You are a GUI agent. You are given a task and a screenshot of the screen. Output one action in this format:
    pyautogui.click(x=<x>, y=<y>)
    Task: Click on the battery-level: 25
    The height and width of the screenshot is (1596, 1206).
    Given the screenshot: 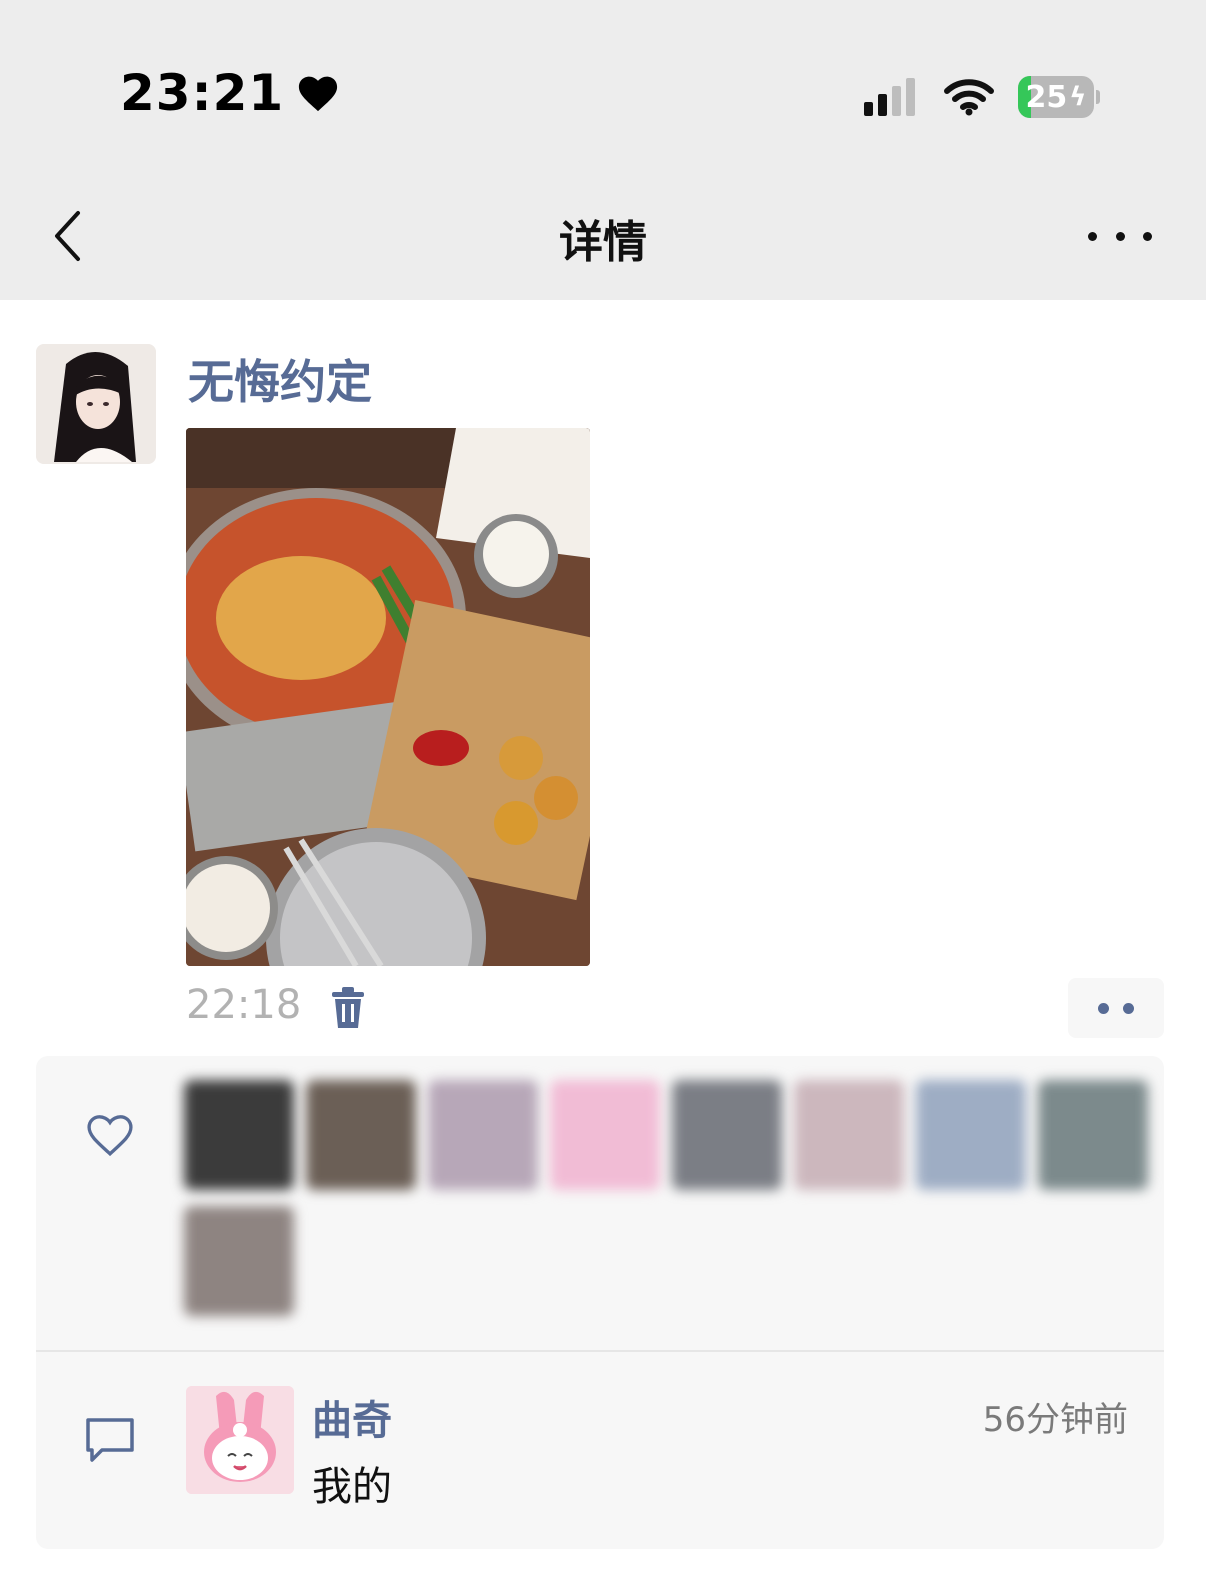 What is the action you would take?
    pyautogui.click(x=1046, y=97)
    